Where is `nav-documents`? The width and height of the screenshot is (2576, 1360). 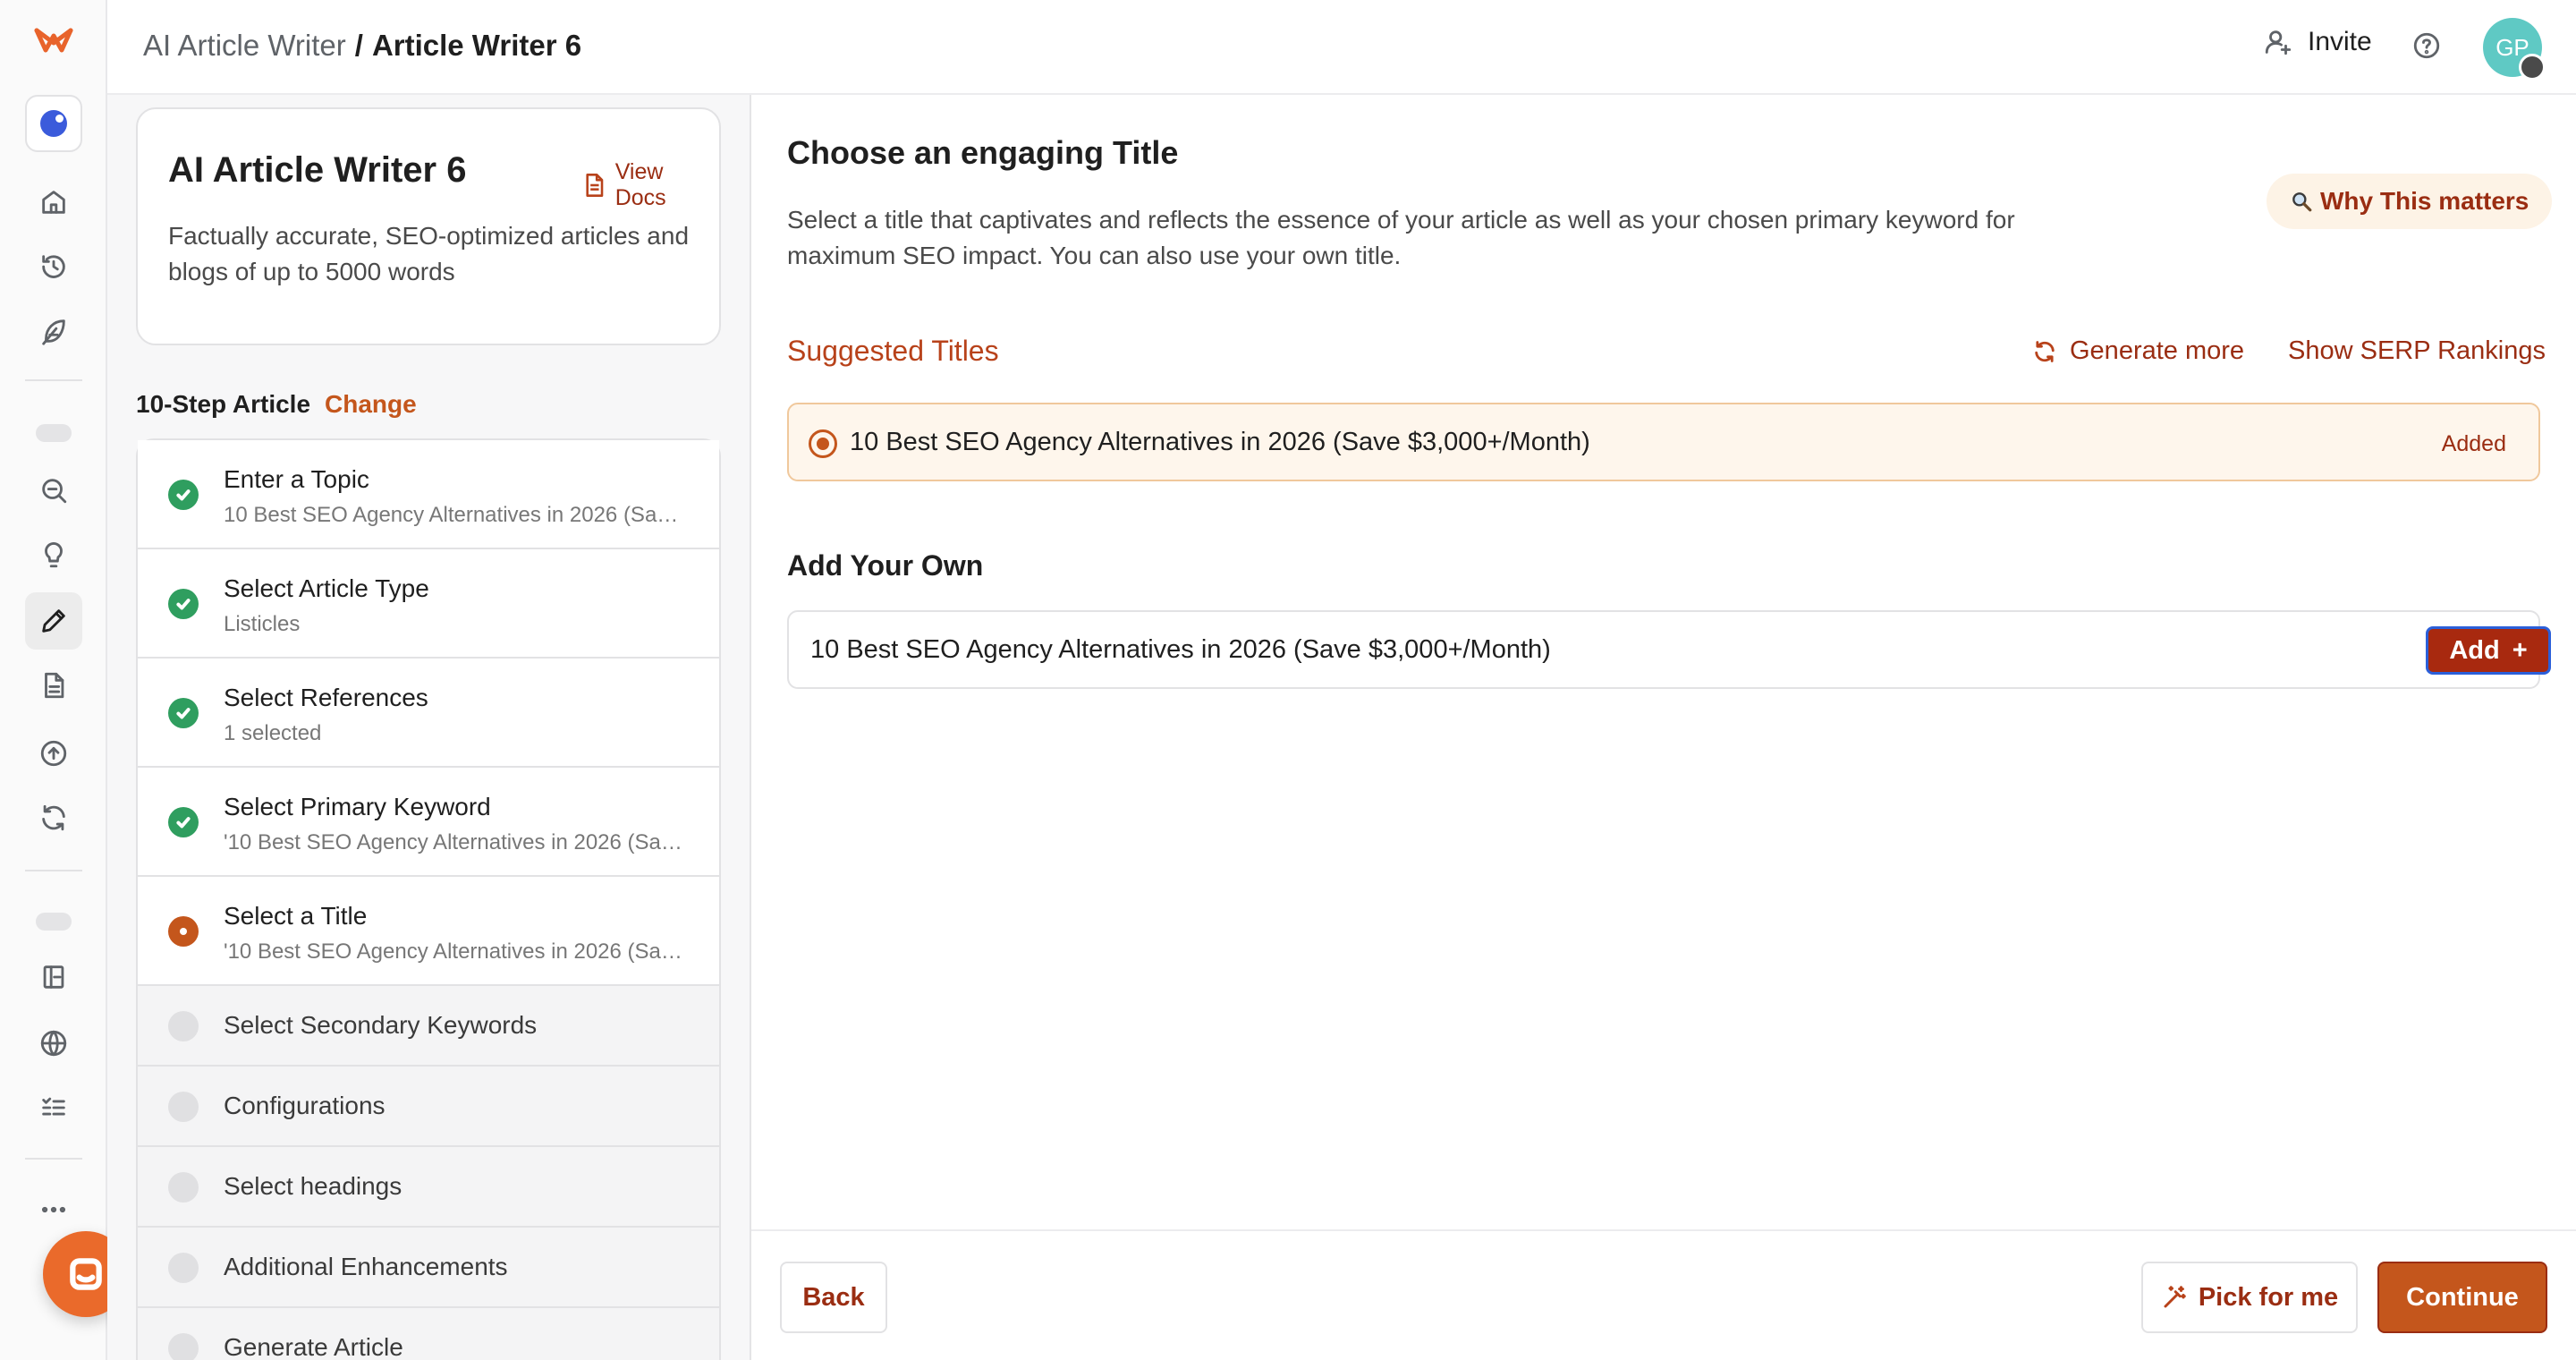
nav-documents is located at coordinates (53, 685).